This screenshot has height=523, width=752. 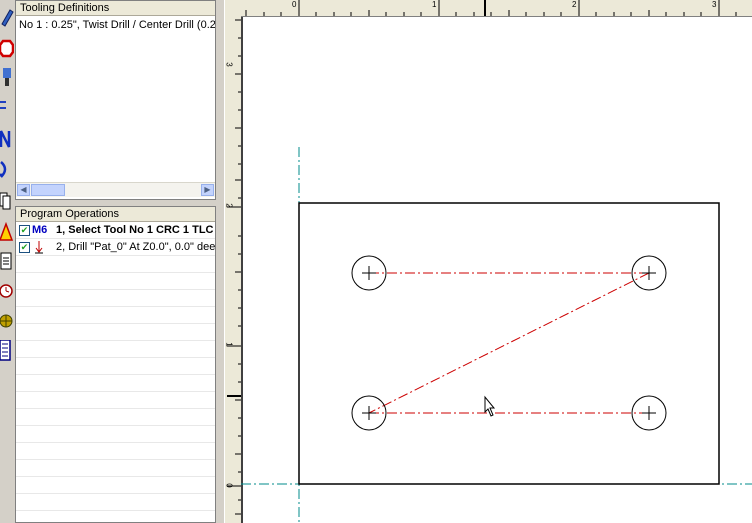 I want to click on icon-toolbar, so click(x=7, y=261).